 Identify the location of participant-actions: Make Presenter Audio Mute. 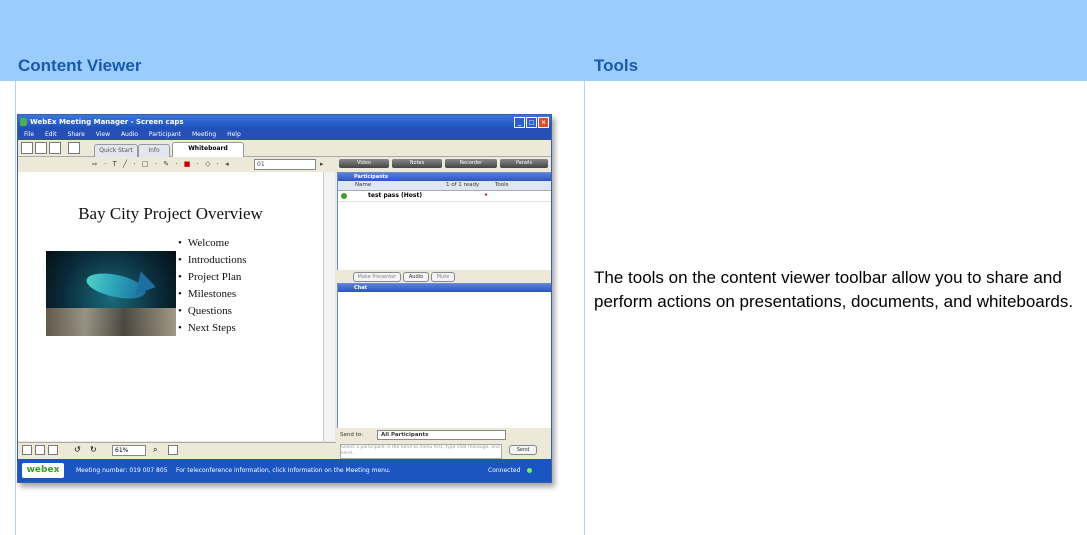
(444, 276).